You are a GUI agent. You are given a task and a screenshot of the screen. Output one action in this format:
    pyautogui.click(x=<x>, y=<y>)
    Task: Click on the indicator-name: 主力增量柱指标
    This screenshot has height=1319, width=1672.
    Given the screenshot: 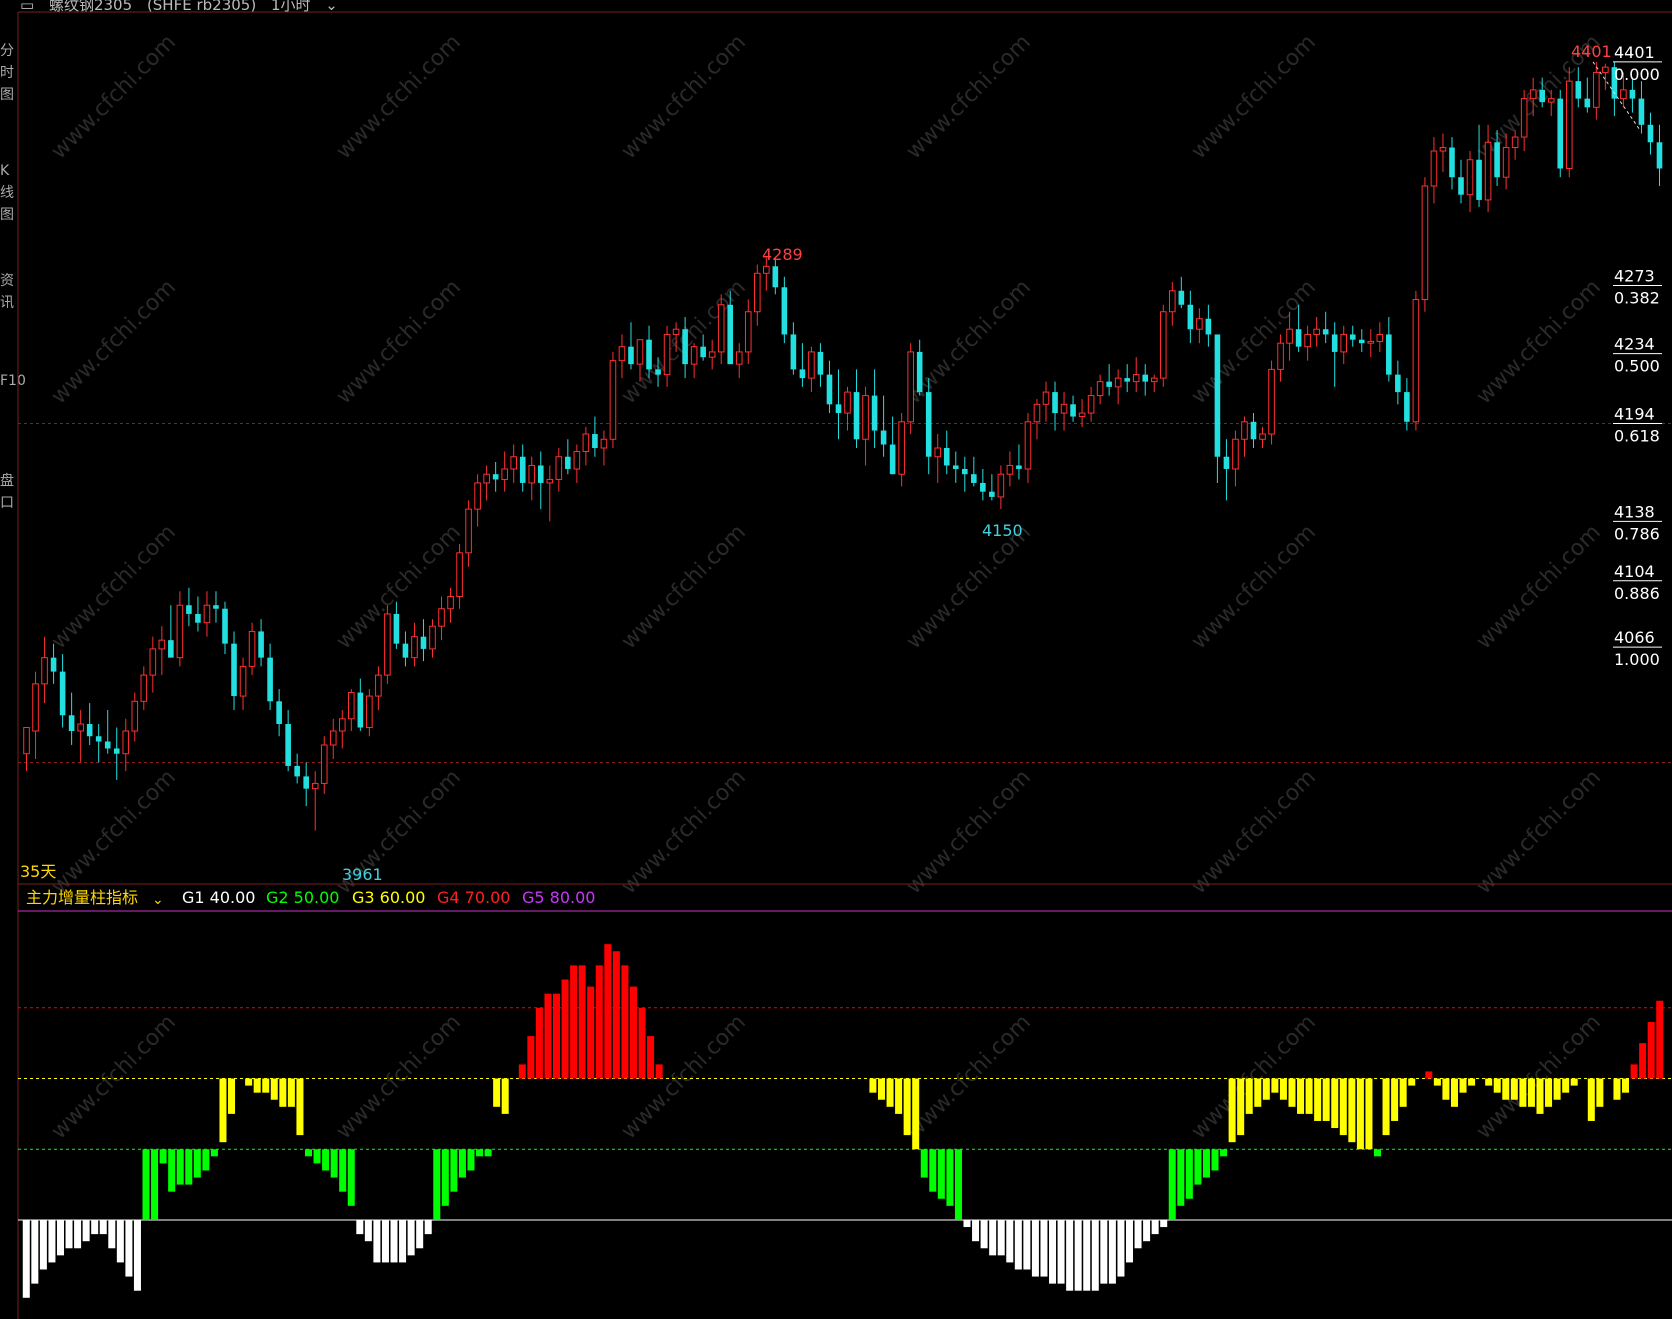 What is the action you would take?
    pyautogui.click(x=82, y=897)
    